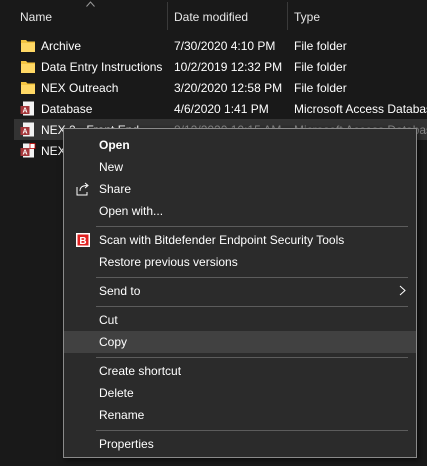  What do you see at coordinates (102, 67) in the screenshot?
I see `file-name: Data Entry Instructions` at bounding box center [102, 67].